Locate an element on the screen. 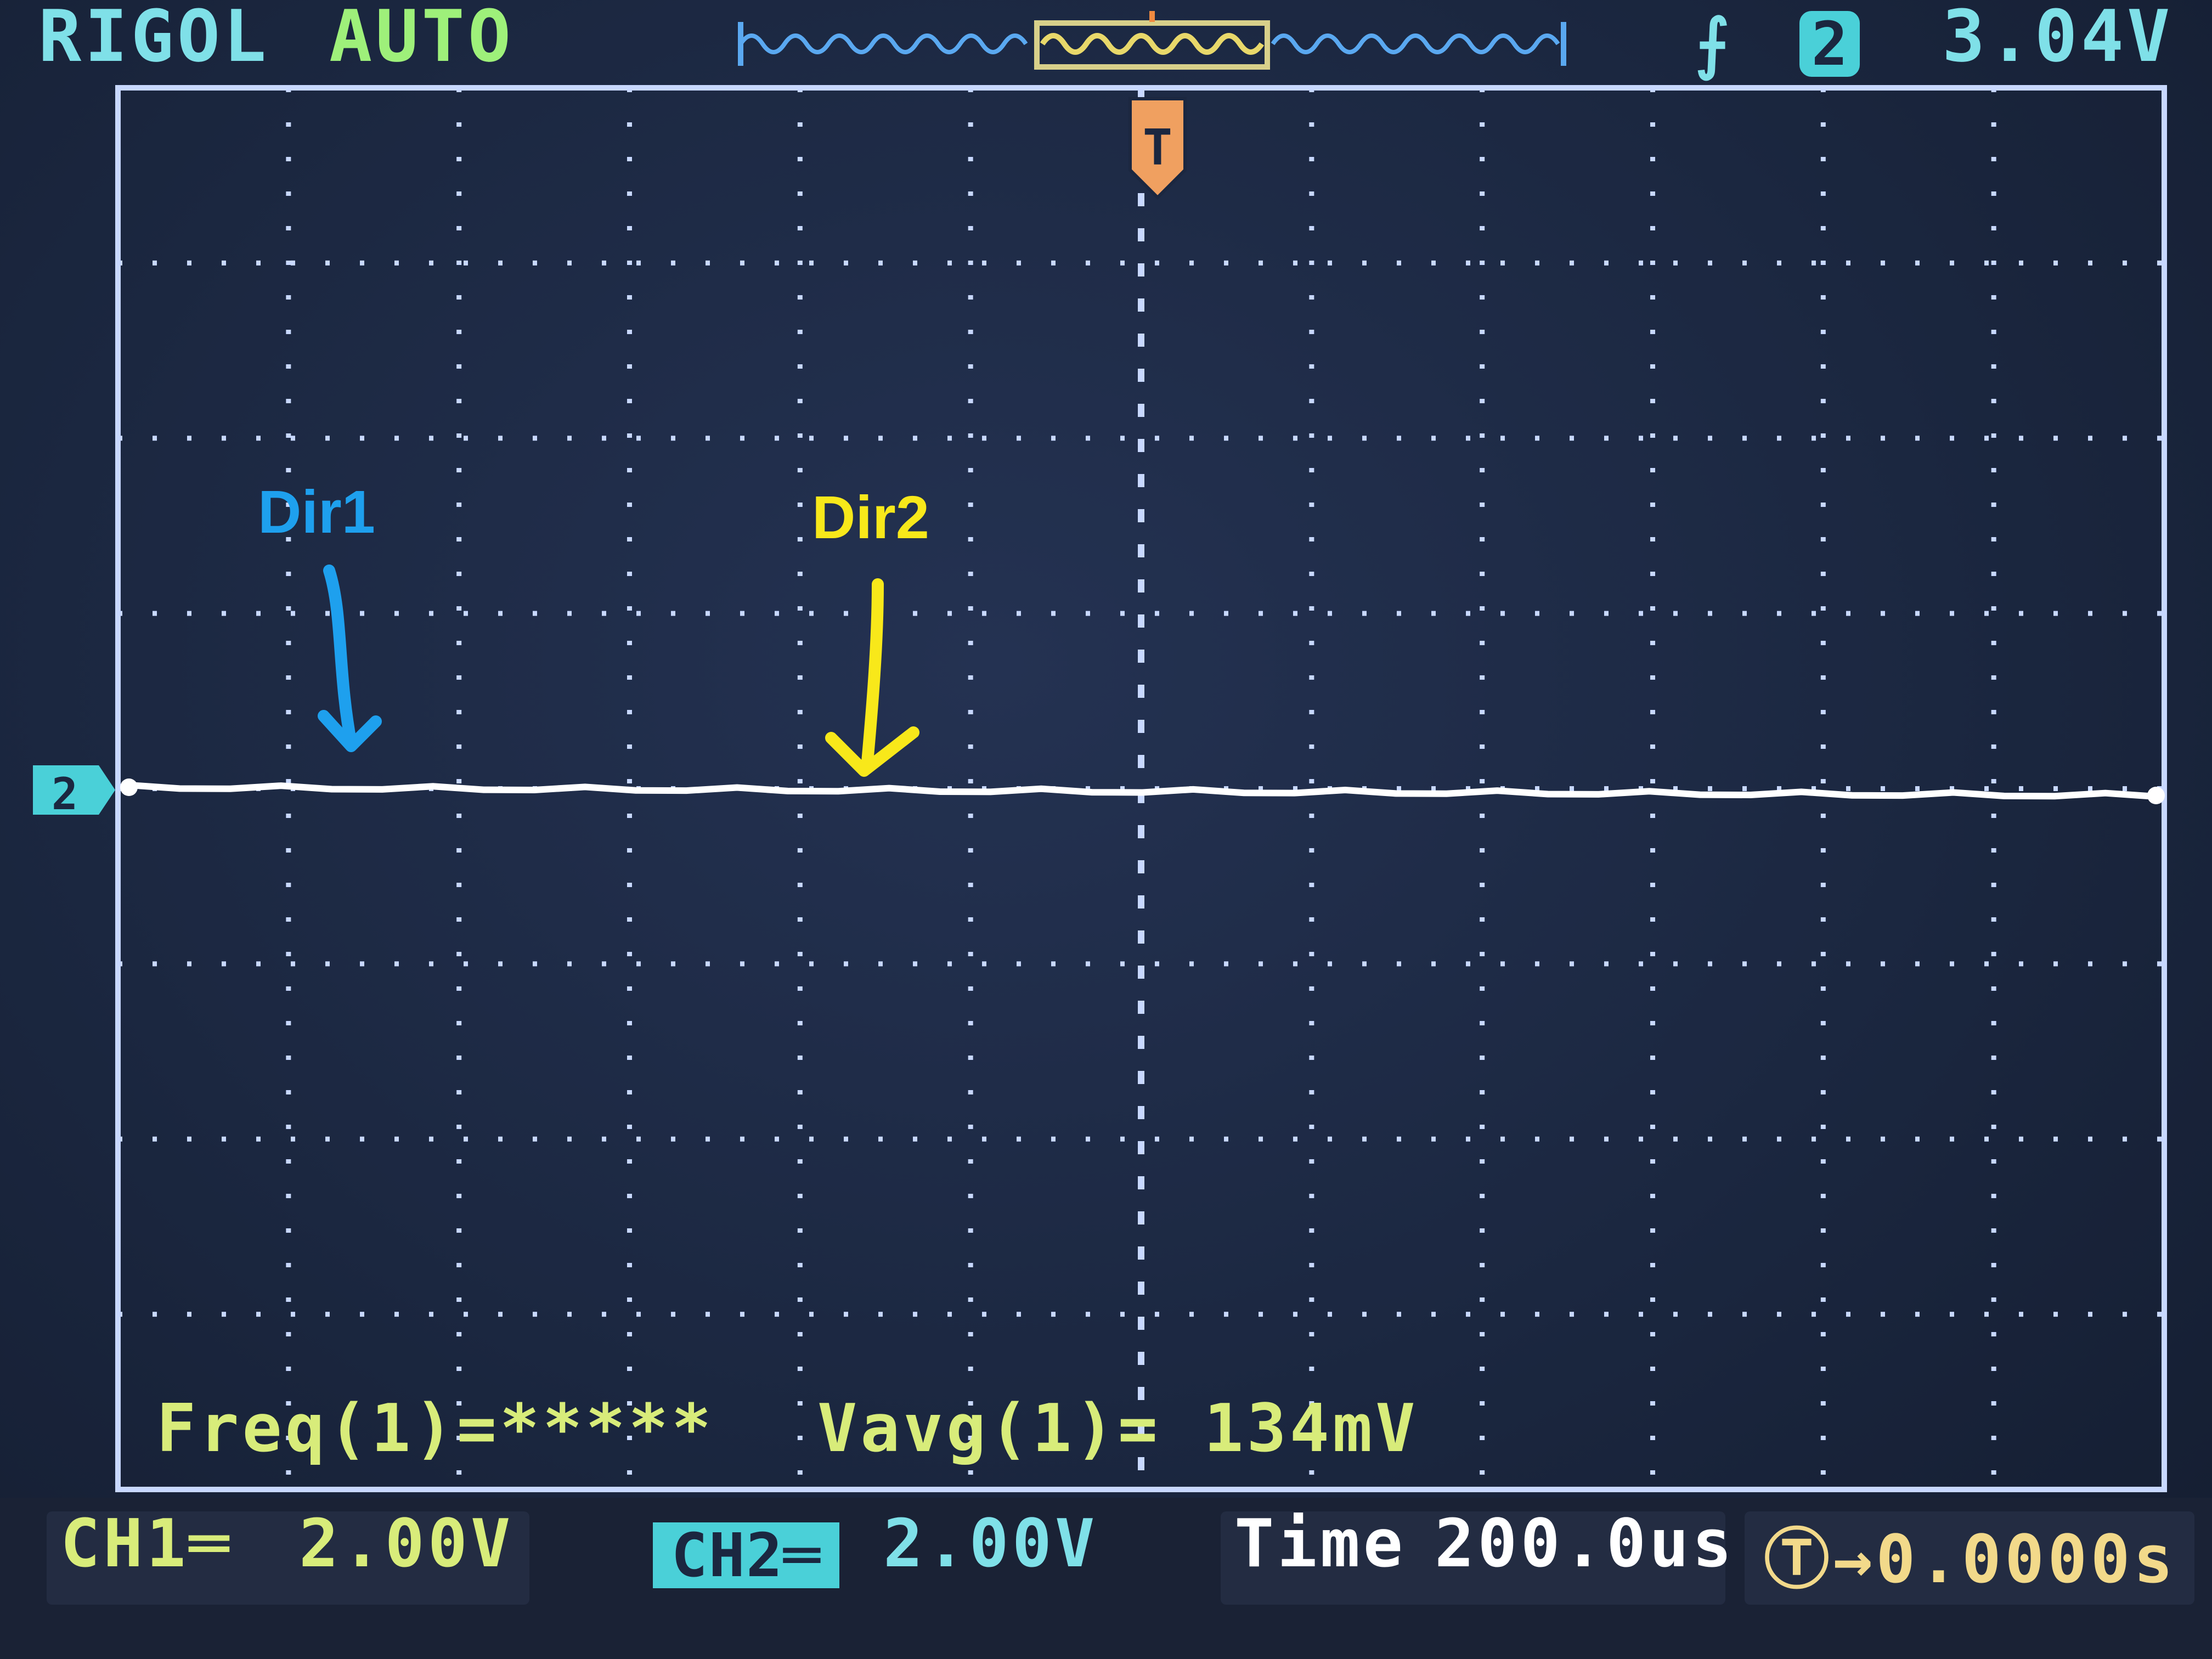 The width and height of the screenshot is (2212, 1659). ch2-label: CH2═ is located at coordinates (746, 1555).